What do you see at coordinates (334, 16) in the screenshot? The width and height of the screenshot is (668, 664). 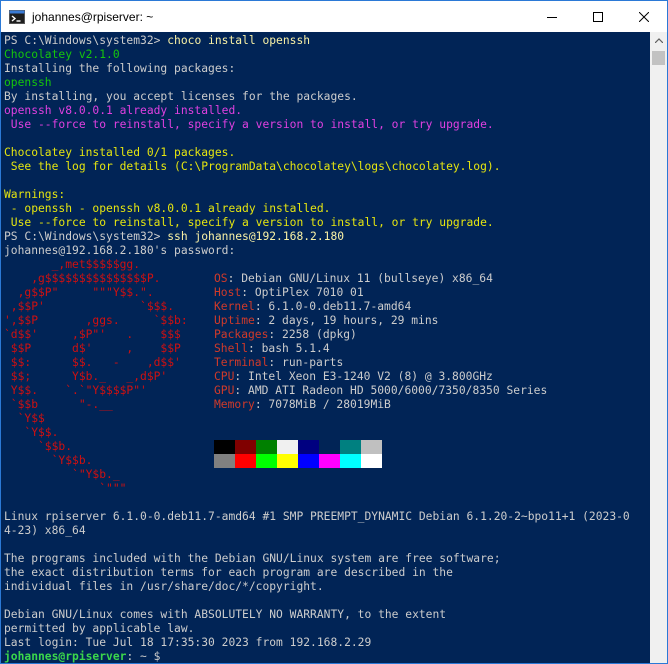 I see `title-bar: johannes@rpiserver: ~` at bounding box center [334, 16].